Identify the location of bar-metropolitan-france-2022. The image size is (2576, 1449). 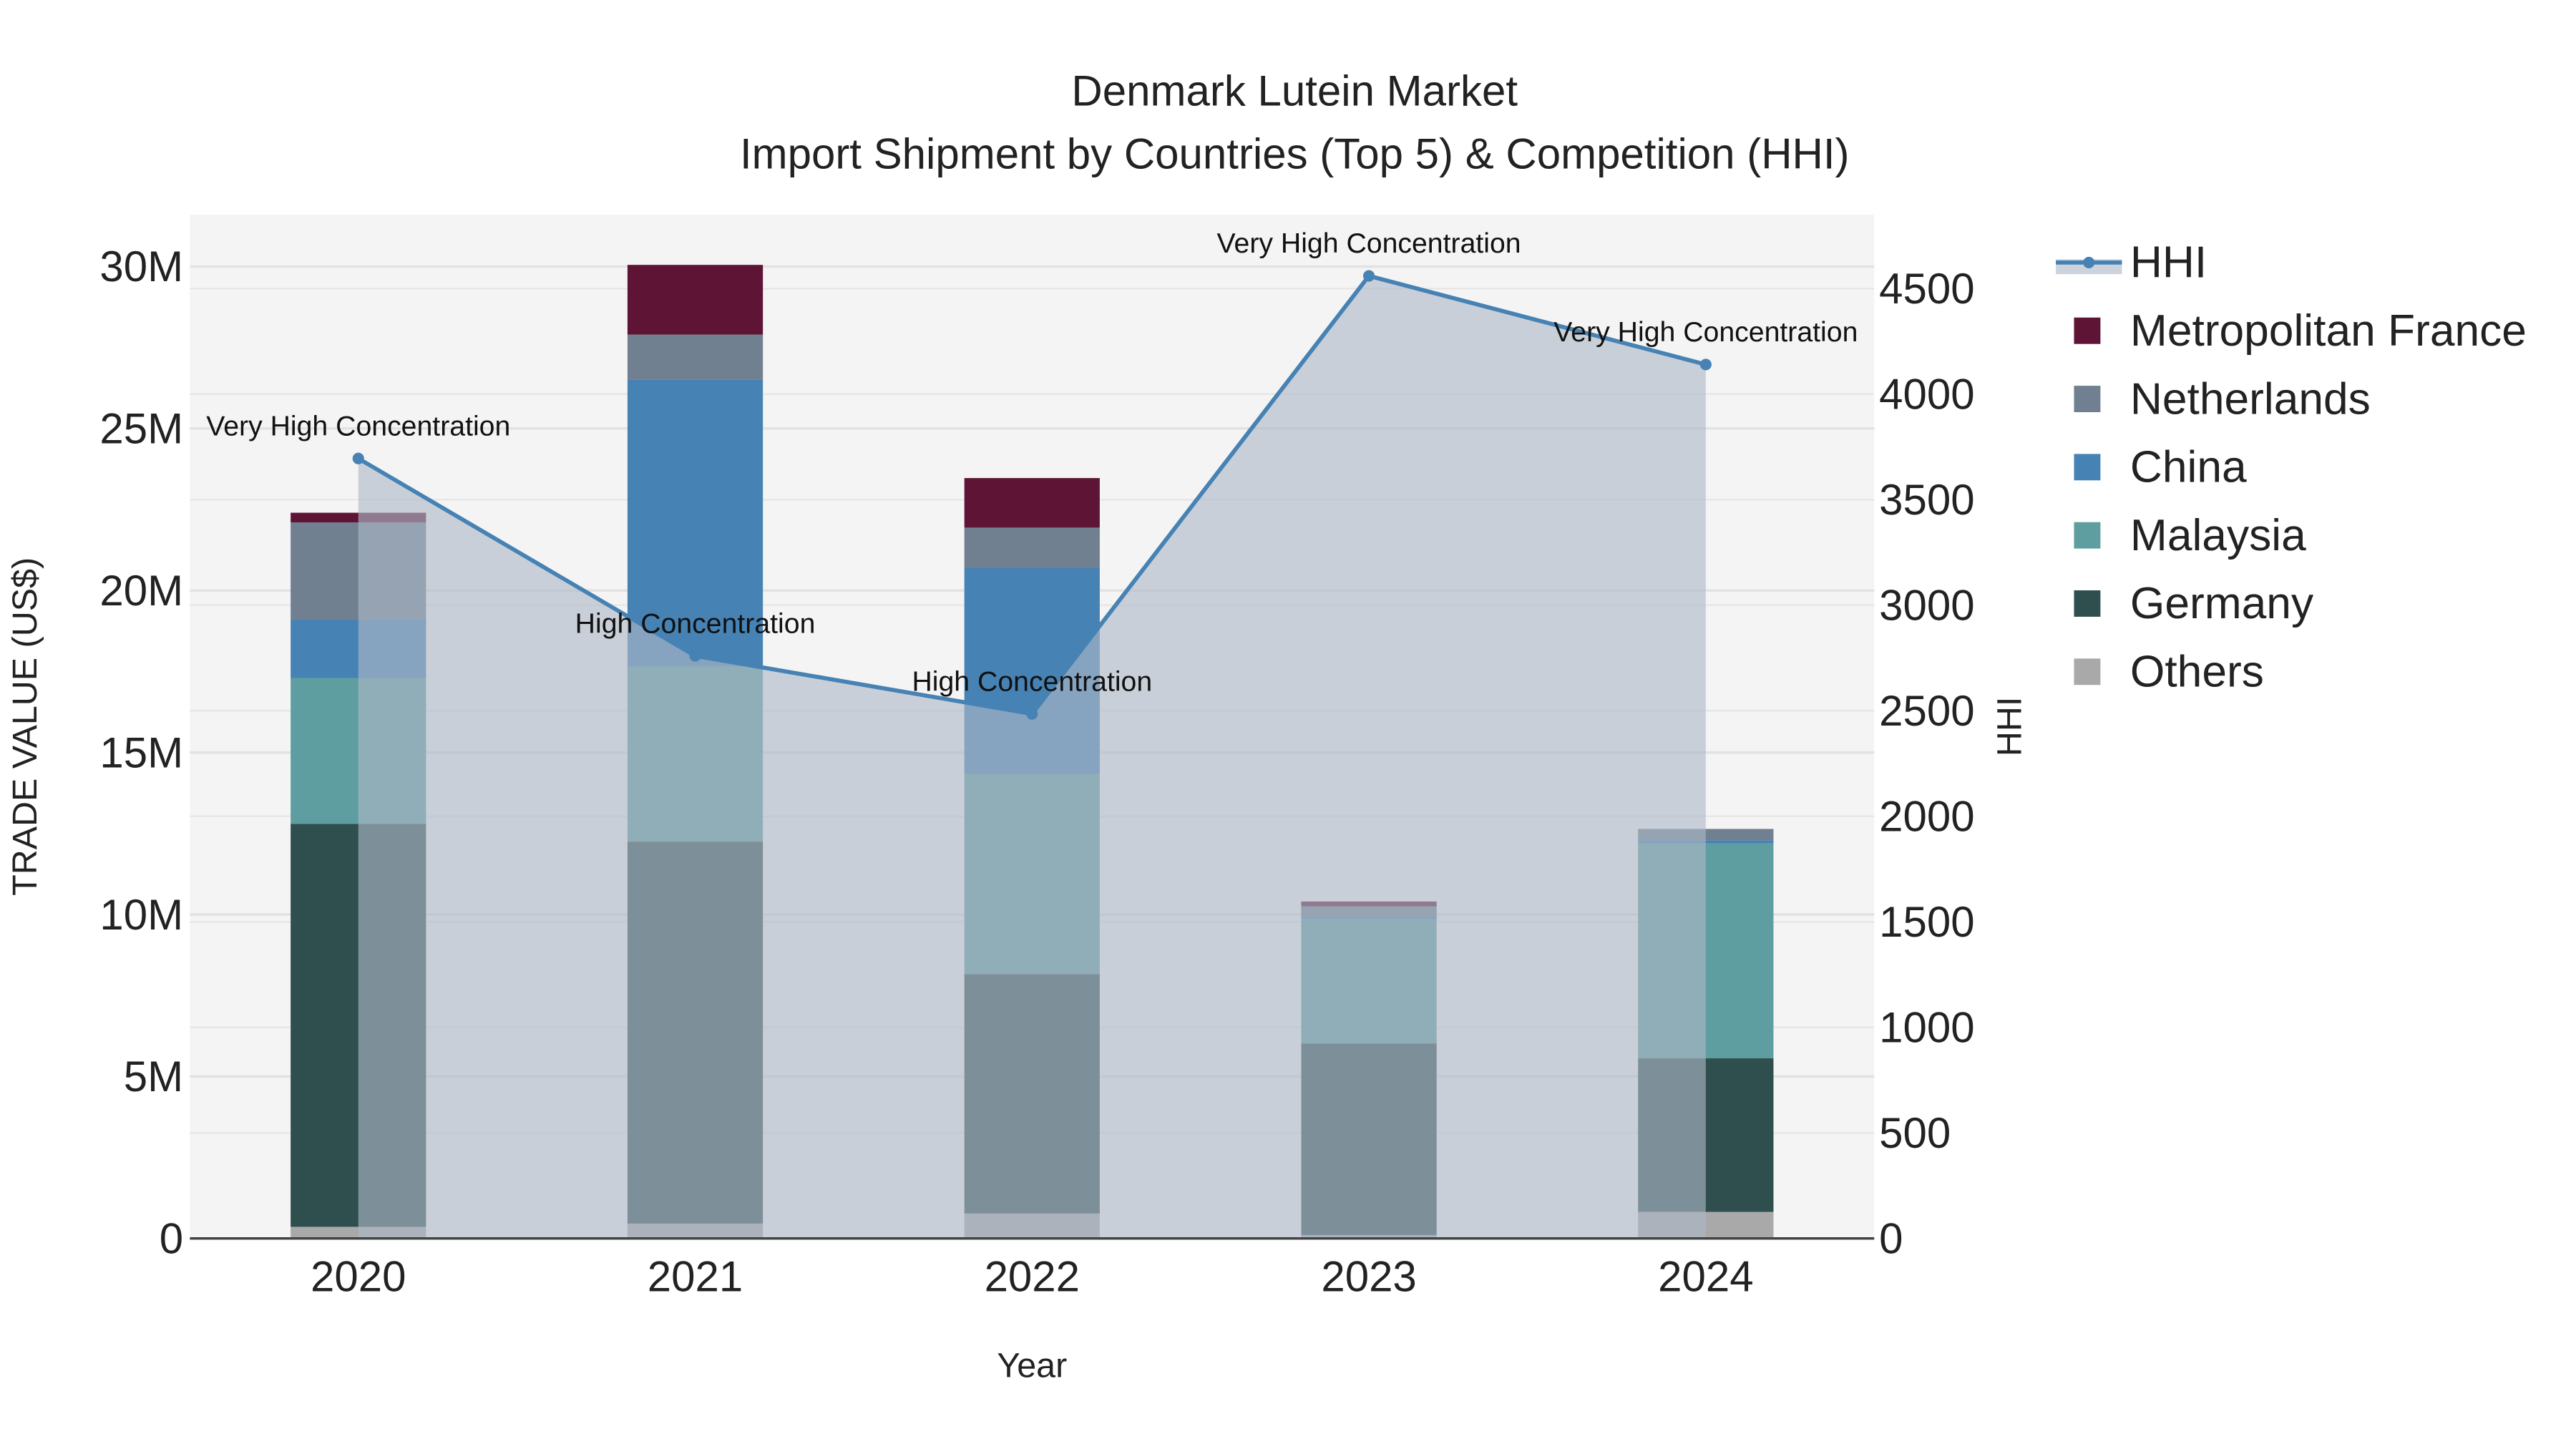
(1032, 503).